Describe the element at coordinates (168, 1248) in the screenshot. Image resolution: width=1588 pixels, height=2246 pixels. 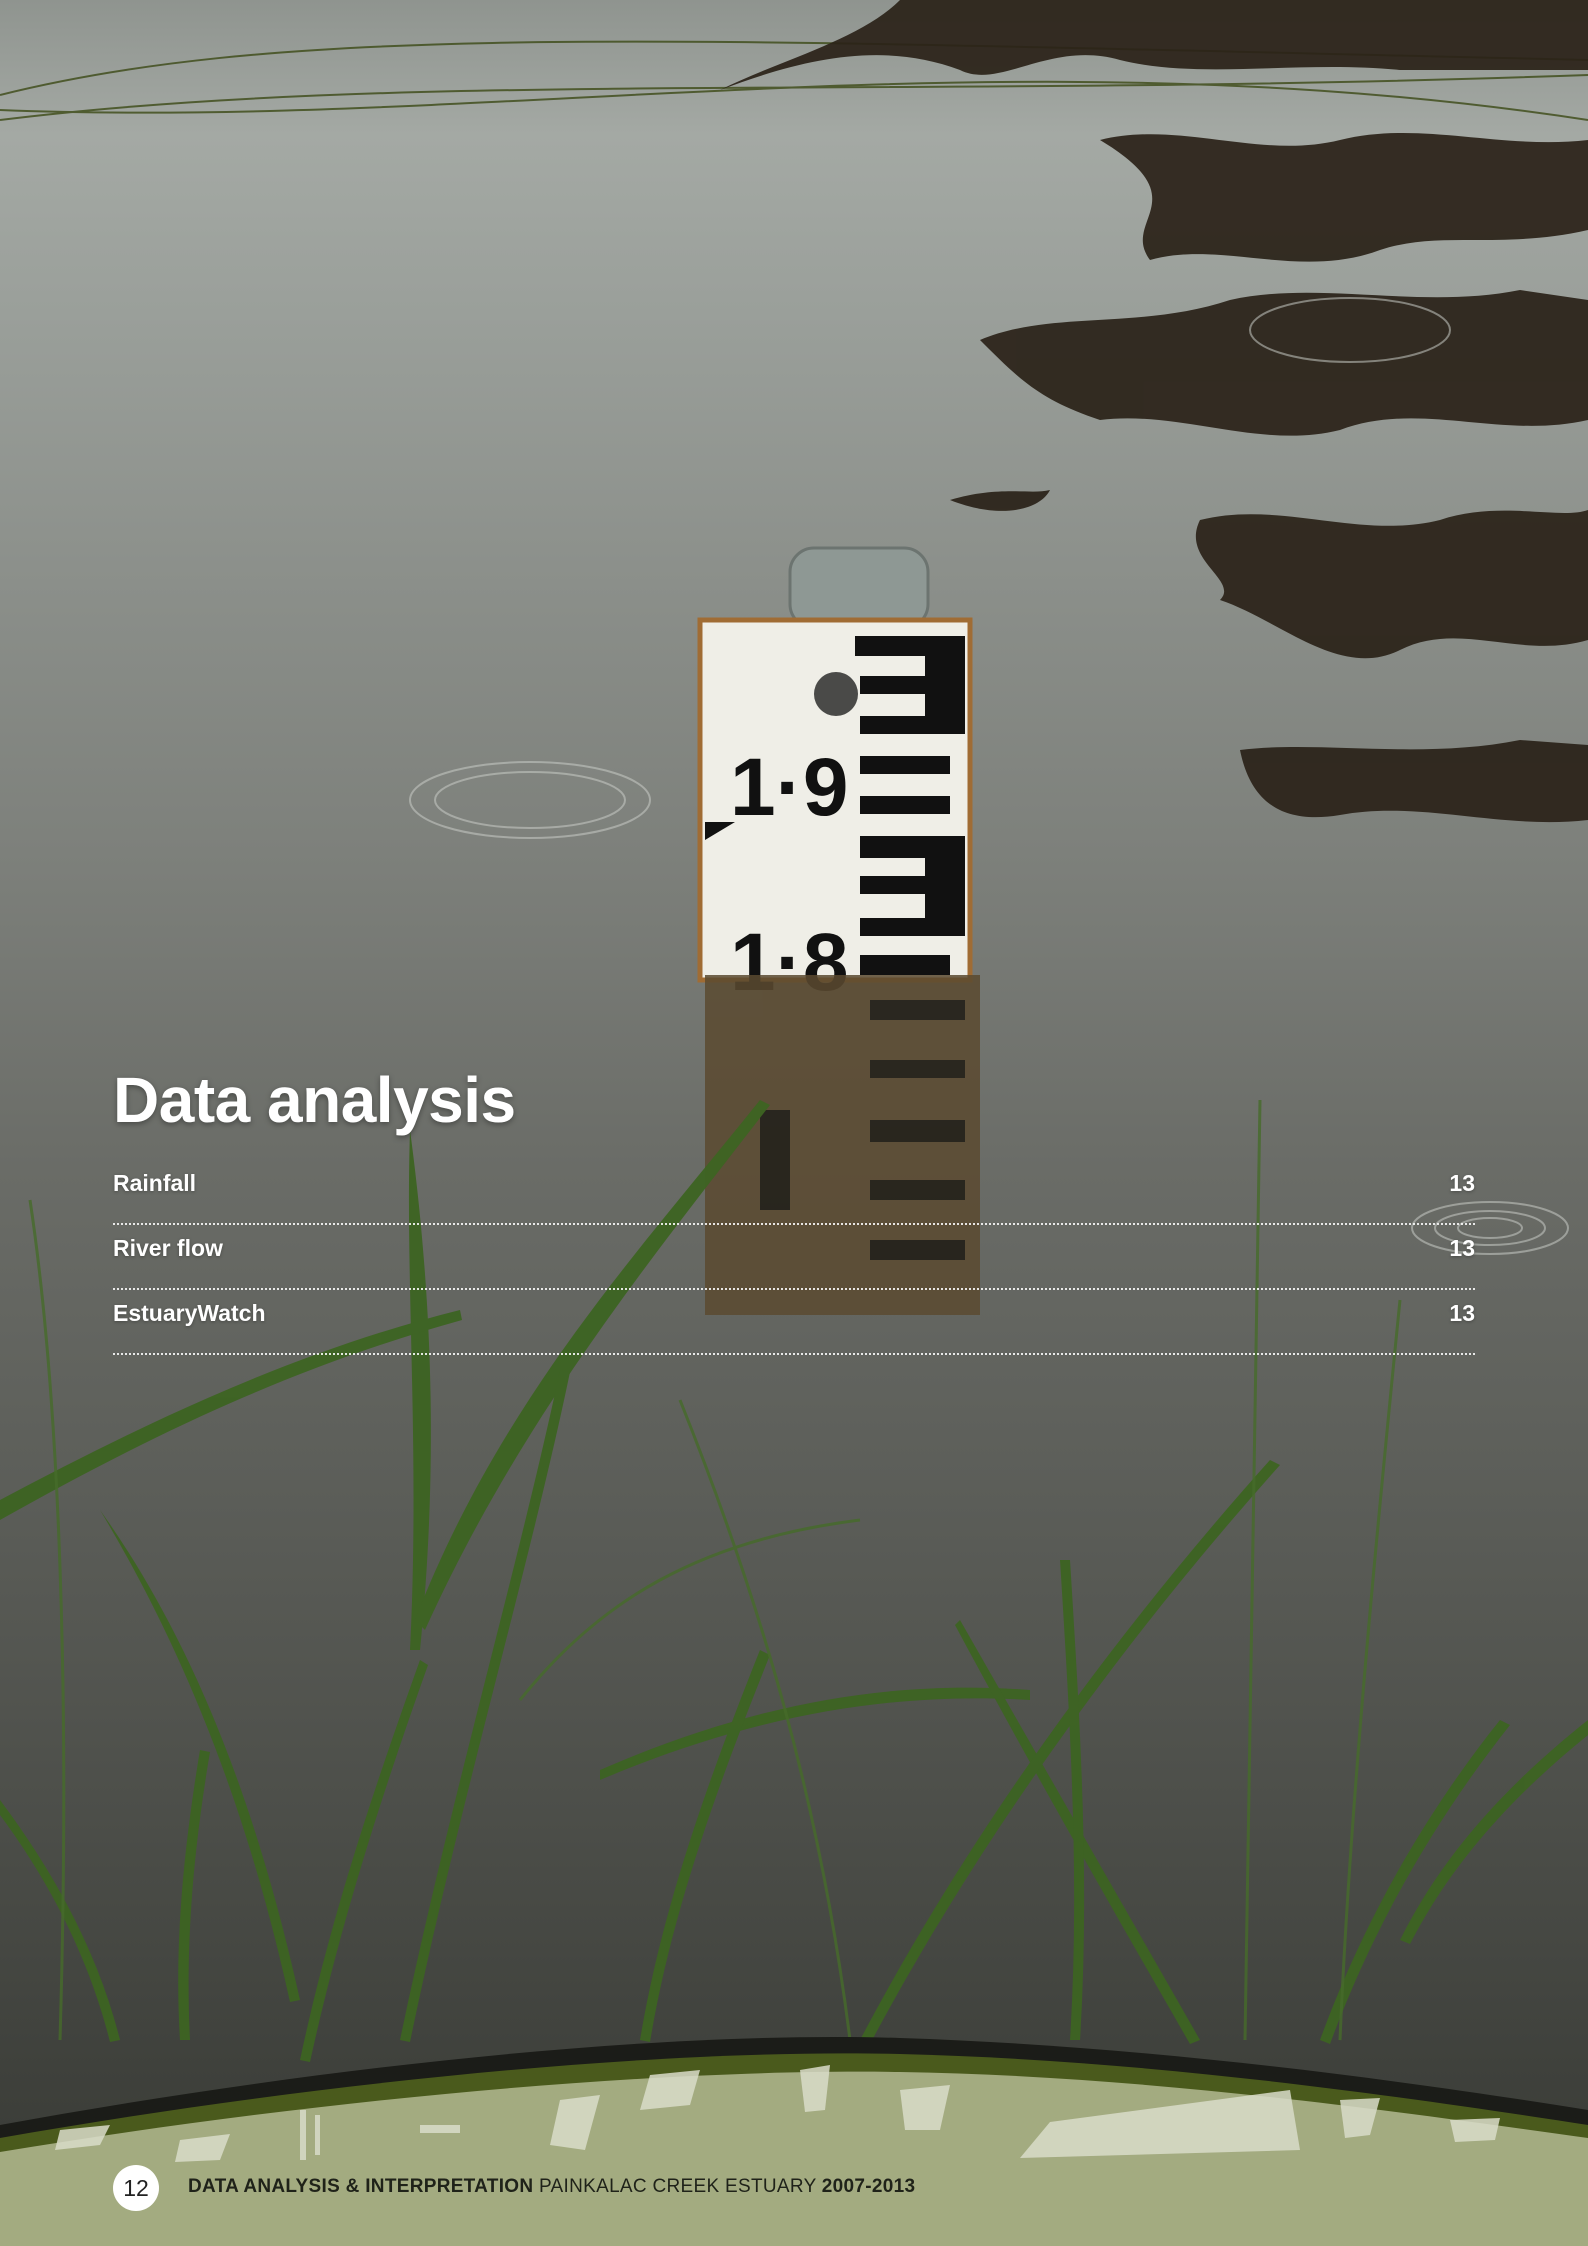
I see `toc-entry-label: River flow` at that location.